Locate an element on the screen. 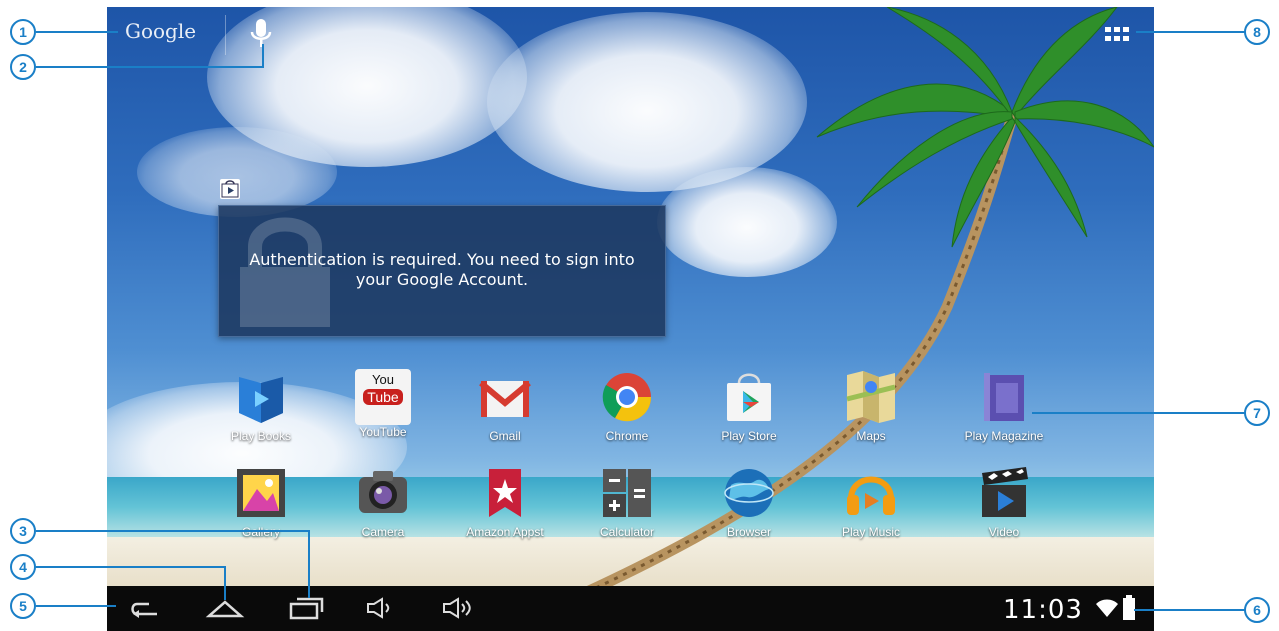 Image resolution: width=1279 pixels, height=631 pixels. callout-8: 8 is located at coordinates (1257, 32).